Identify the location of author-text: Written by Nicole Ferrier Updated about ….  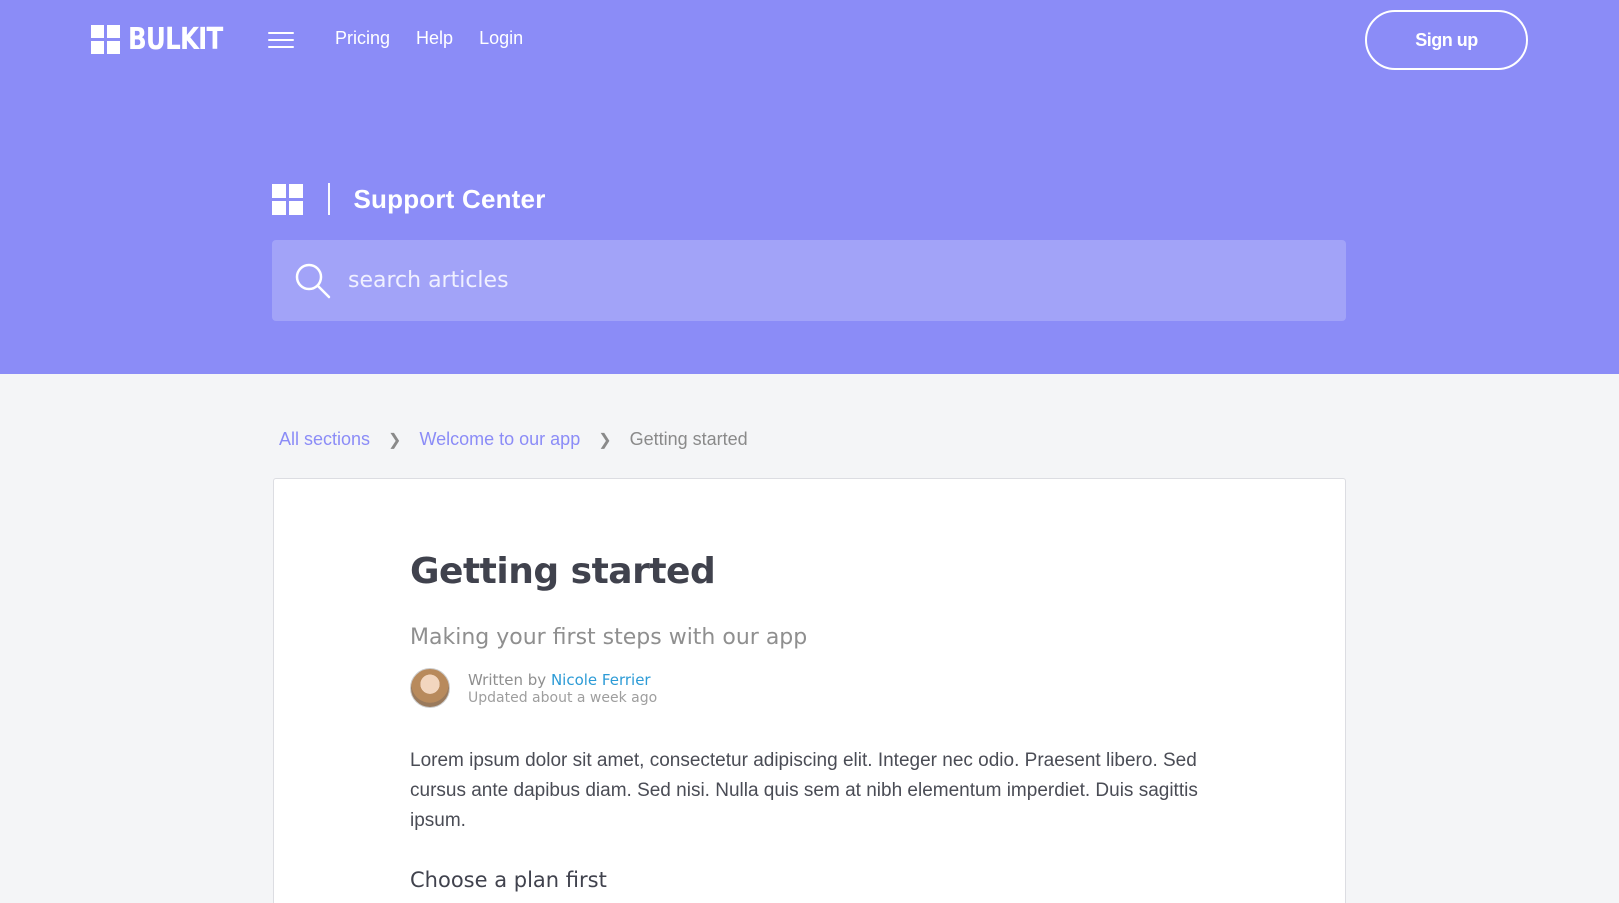
(562, 688).